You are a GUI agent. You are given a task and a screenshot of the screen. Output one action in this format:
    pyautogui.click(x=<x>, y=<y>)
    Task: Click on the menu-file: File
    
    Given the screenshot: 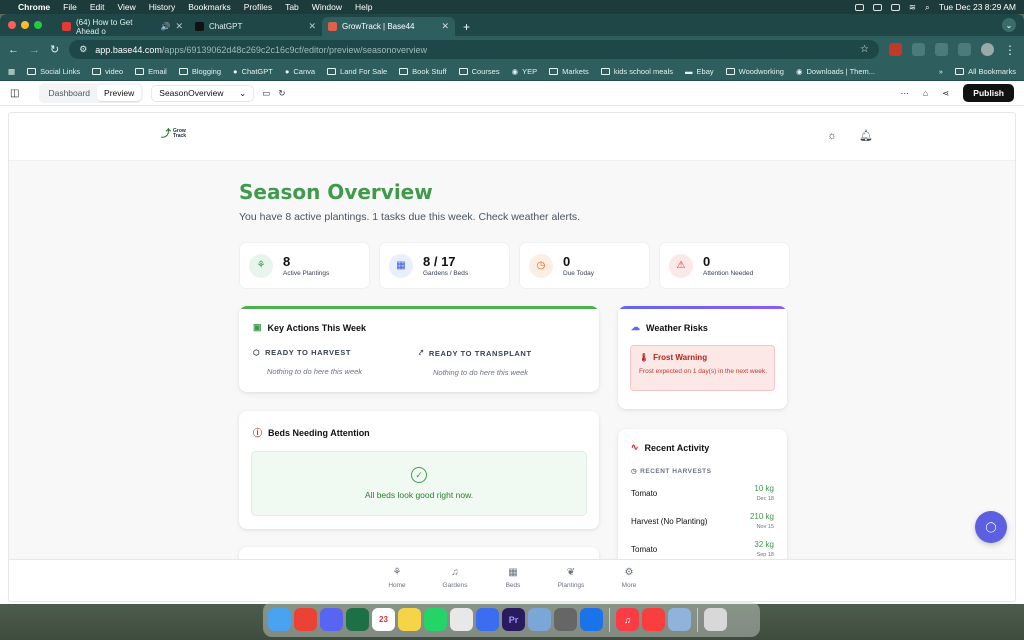 What is the action you would take?
    pyautogui.click(x=70, y=7)
    